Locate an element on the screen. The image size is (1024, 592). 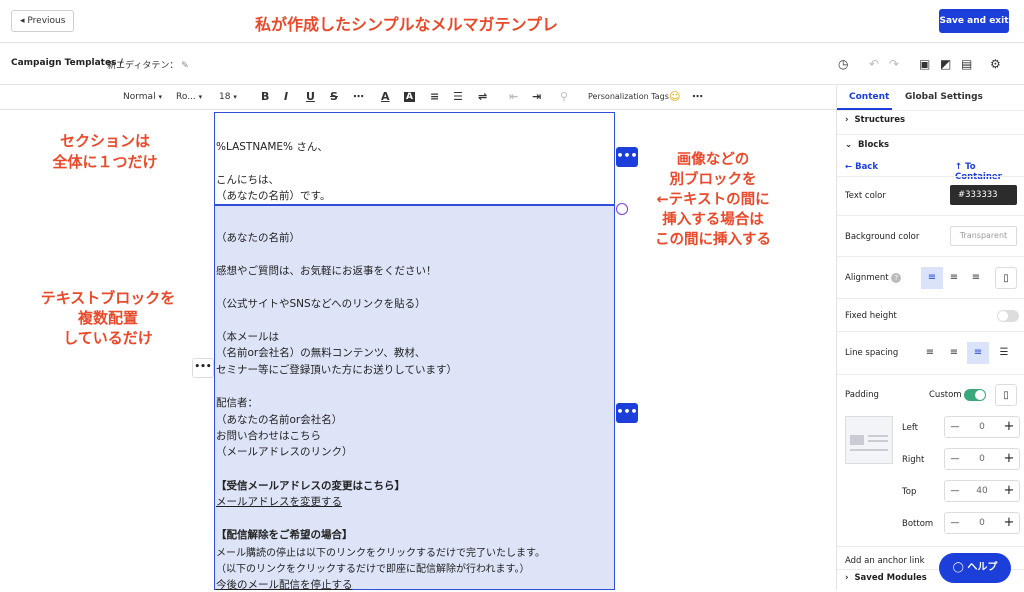
padding-top-stepper: — 40 + is located at coordinates (982, 491).